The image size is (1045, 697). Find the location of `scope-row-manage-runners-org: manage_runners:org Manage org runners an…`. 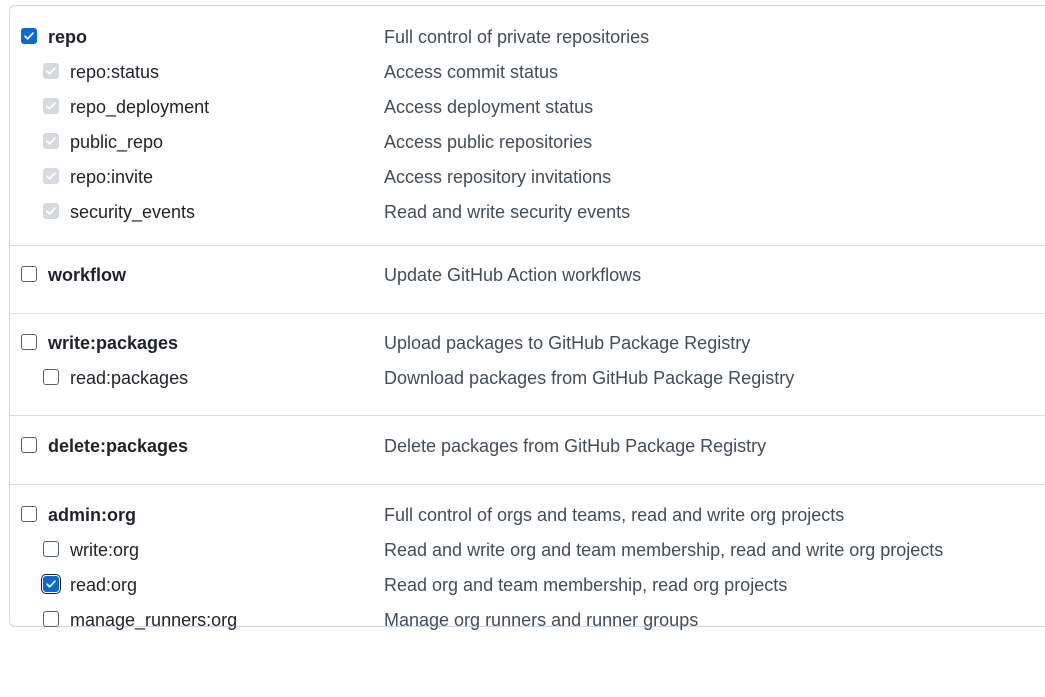

scope-row-manage-runners-org: manage_runners:org Manage org runners an… is located at coordinates (527, 619).